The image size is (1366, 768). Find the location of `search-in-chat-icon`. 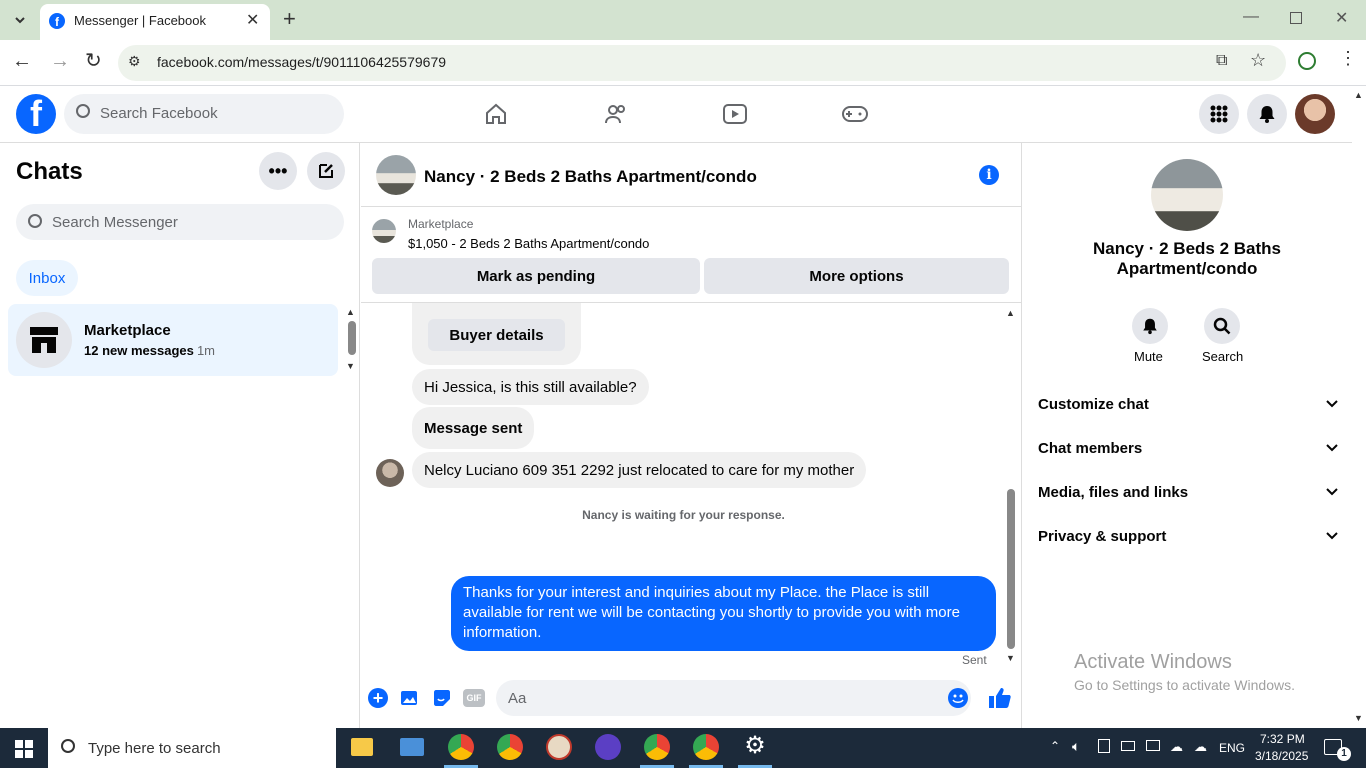

search-in-chat-icon is located at coordinates (1222, 326).